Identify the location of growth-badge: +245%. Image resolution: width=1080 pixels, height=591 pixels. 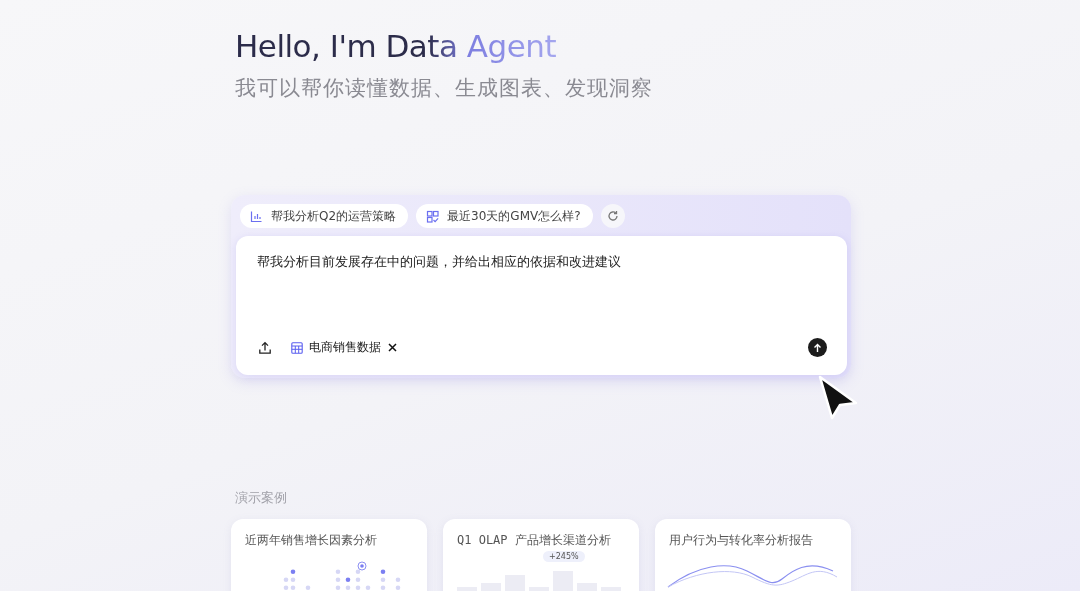
(564, 556).